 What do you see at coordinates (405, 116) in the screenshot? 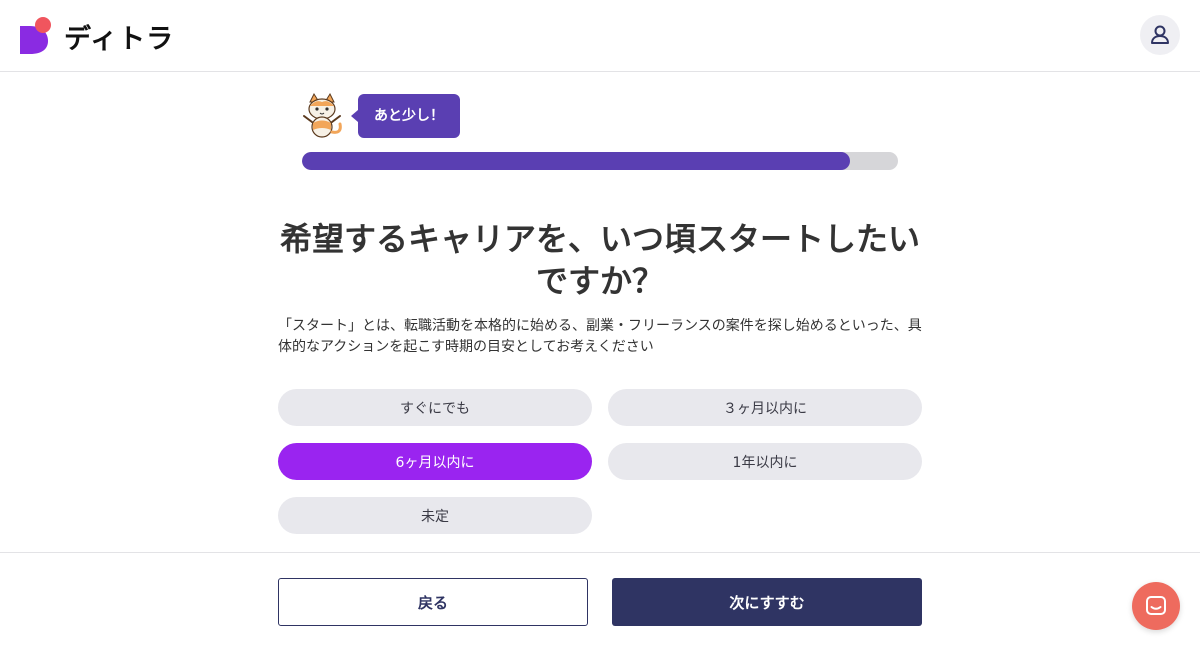
I see `mascot-speech-bubble: あと少し！` at bounding box center [405, 116].